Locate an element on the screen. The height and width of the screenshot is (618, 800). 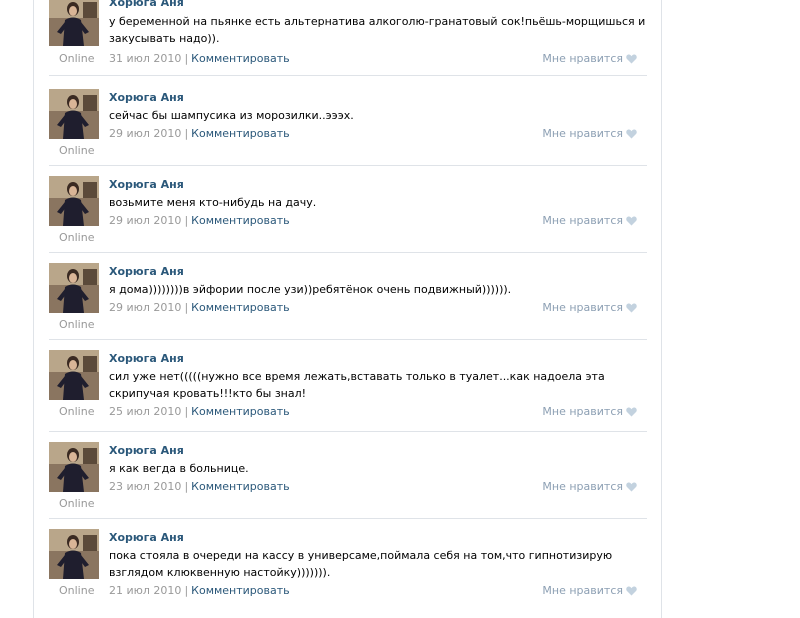
post-meta: 21 июл 2010 | Комментировать is located at coordinates (199, 590).